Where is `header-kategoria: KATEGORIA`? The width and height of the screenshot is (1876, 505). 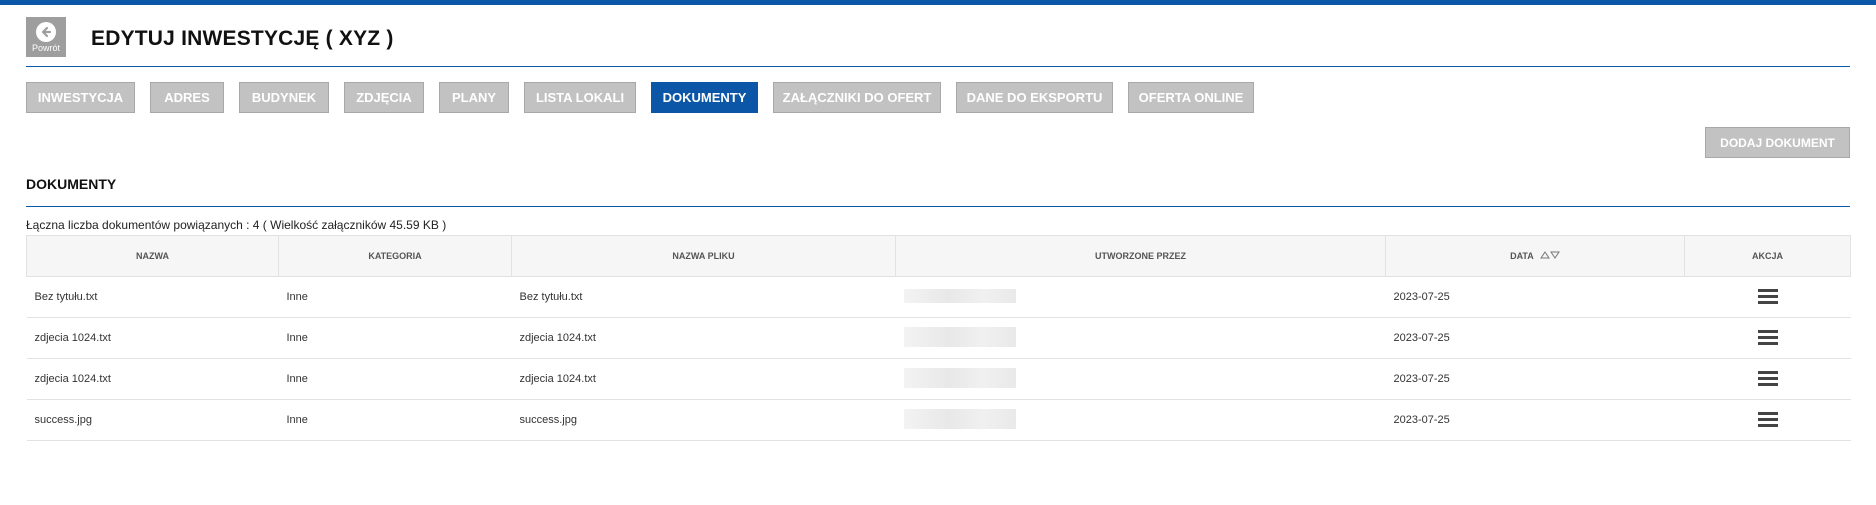 header-kategoria: KATEGORIA is located at coordinates (395, 256).